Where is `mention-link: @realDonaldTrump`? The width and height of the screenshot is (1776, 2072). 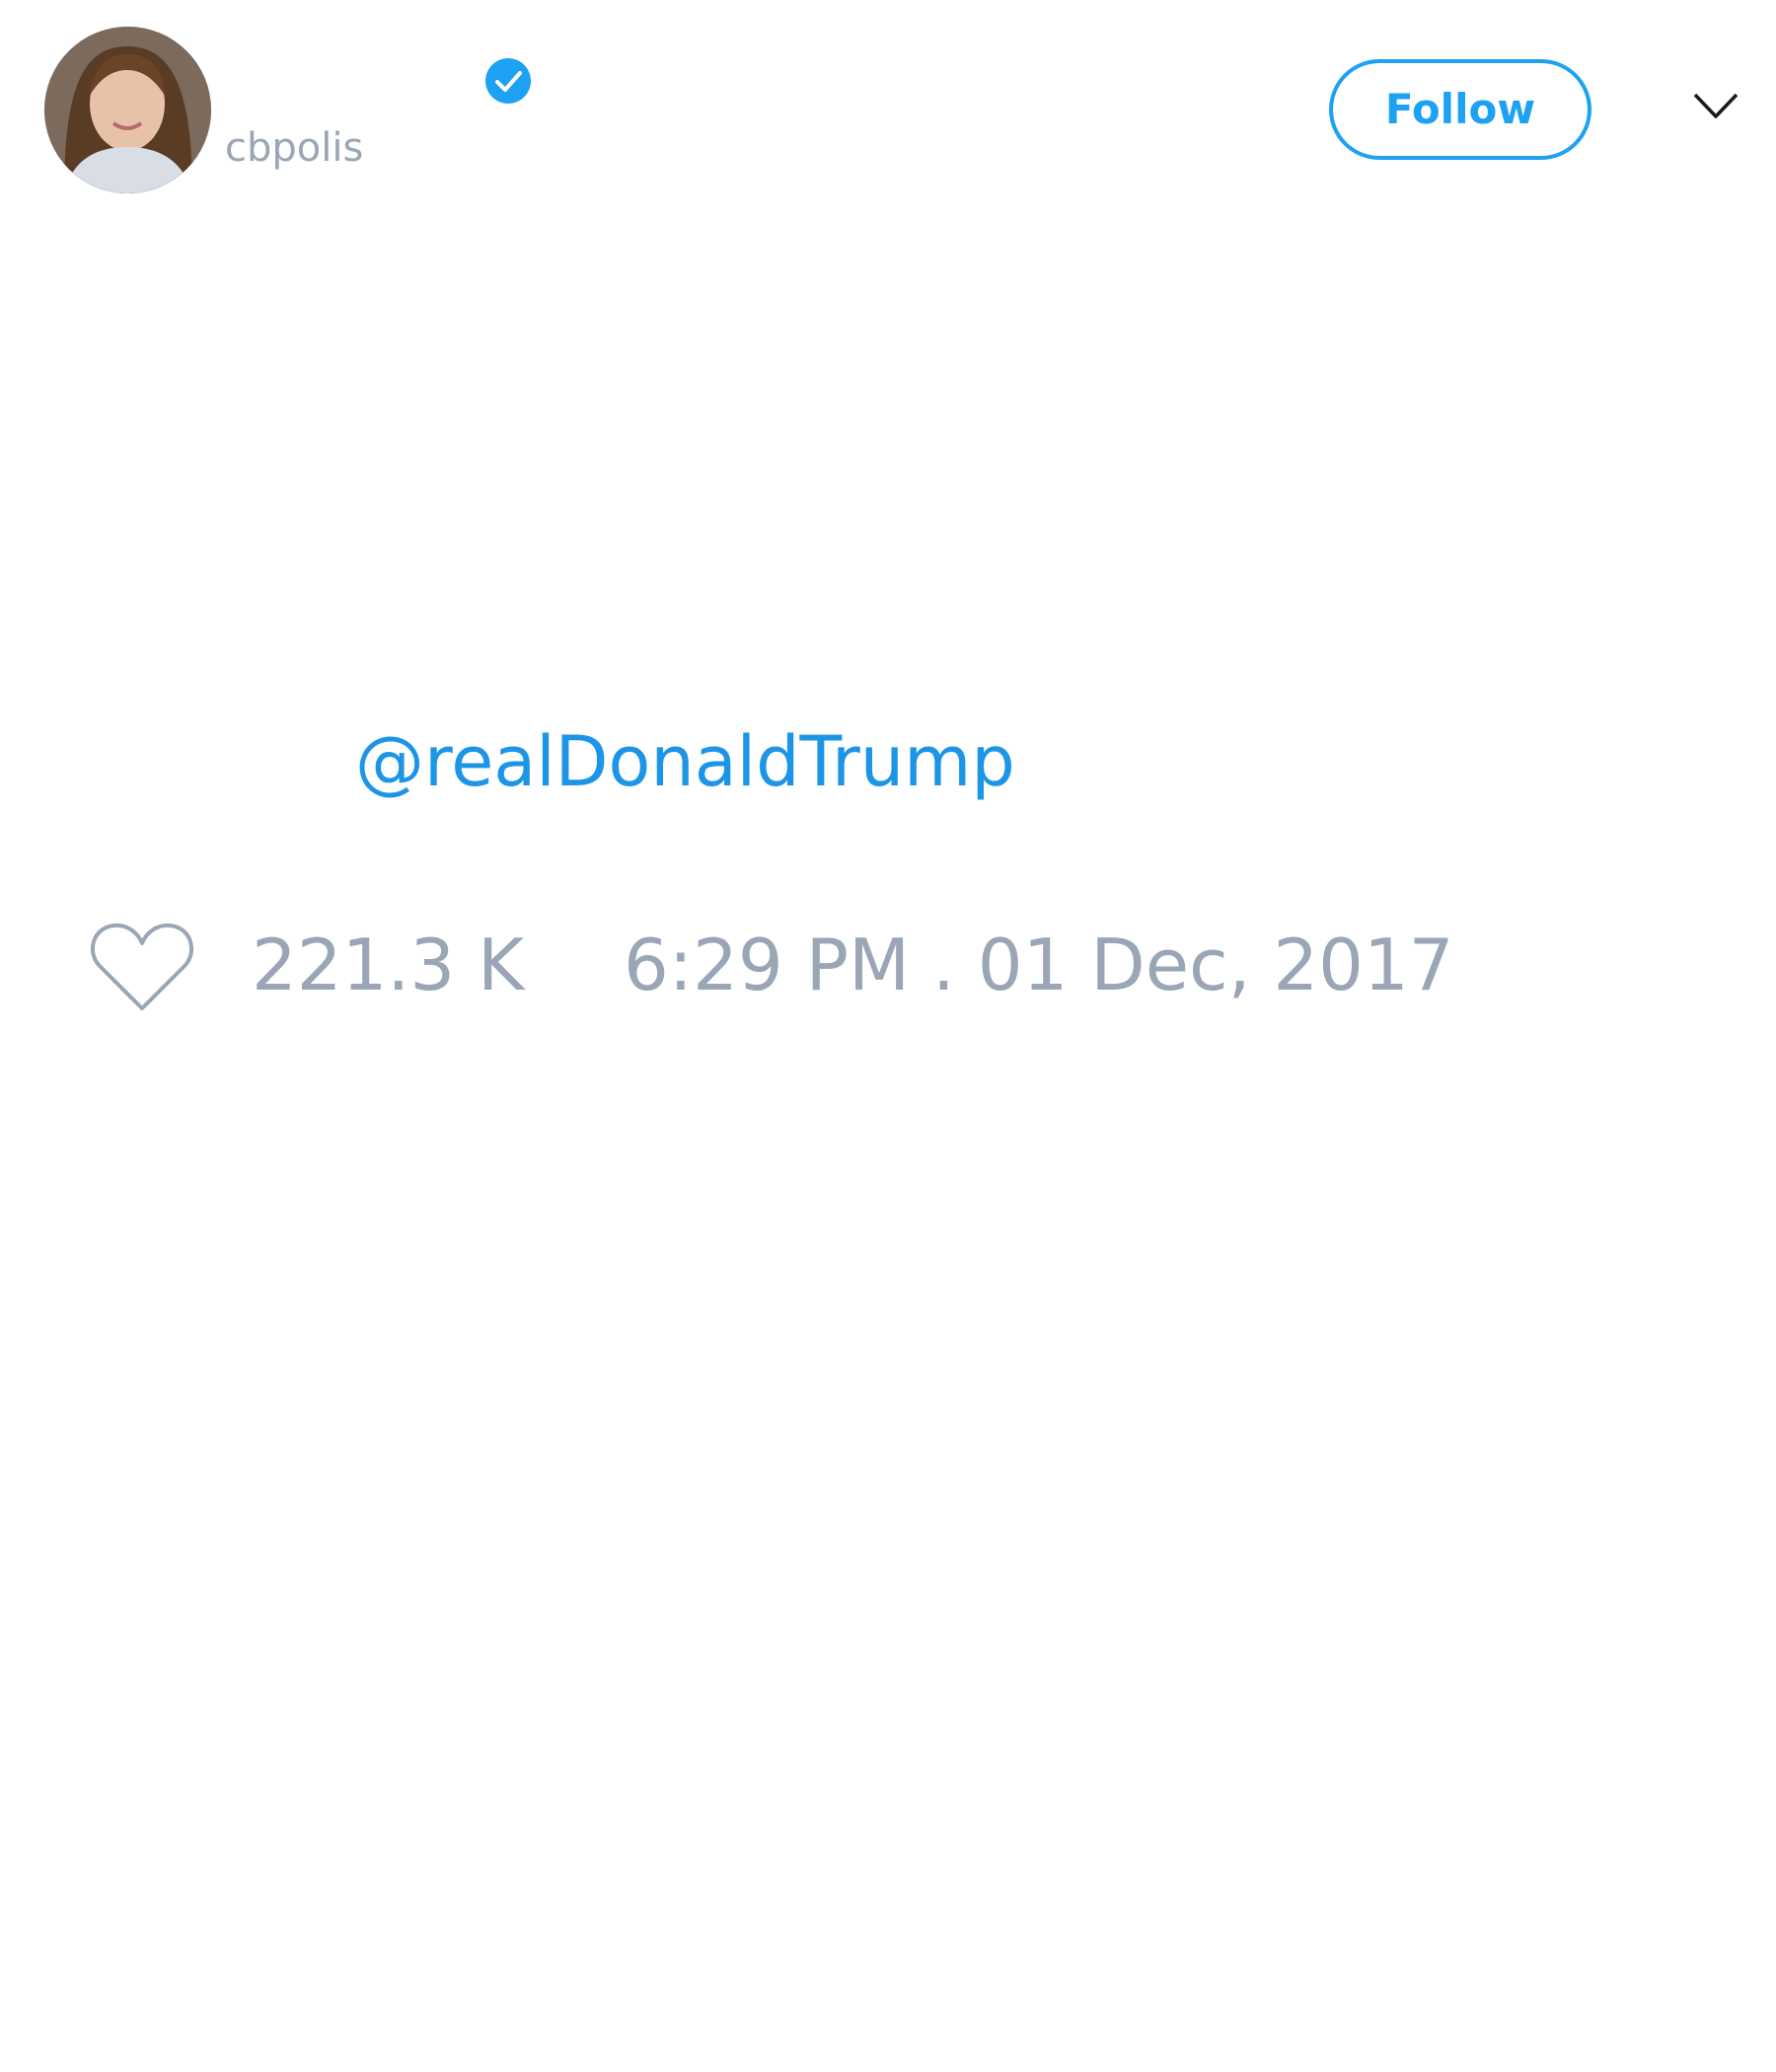
mention-link: @realDonaldTrump is located at coordinates (685, 762).